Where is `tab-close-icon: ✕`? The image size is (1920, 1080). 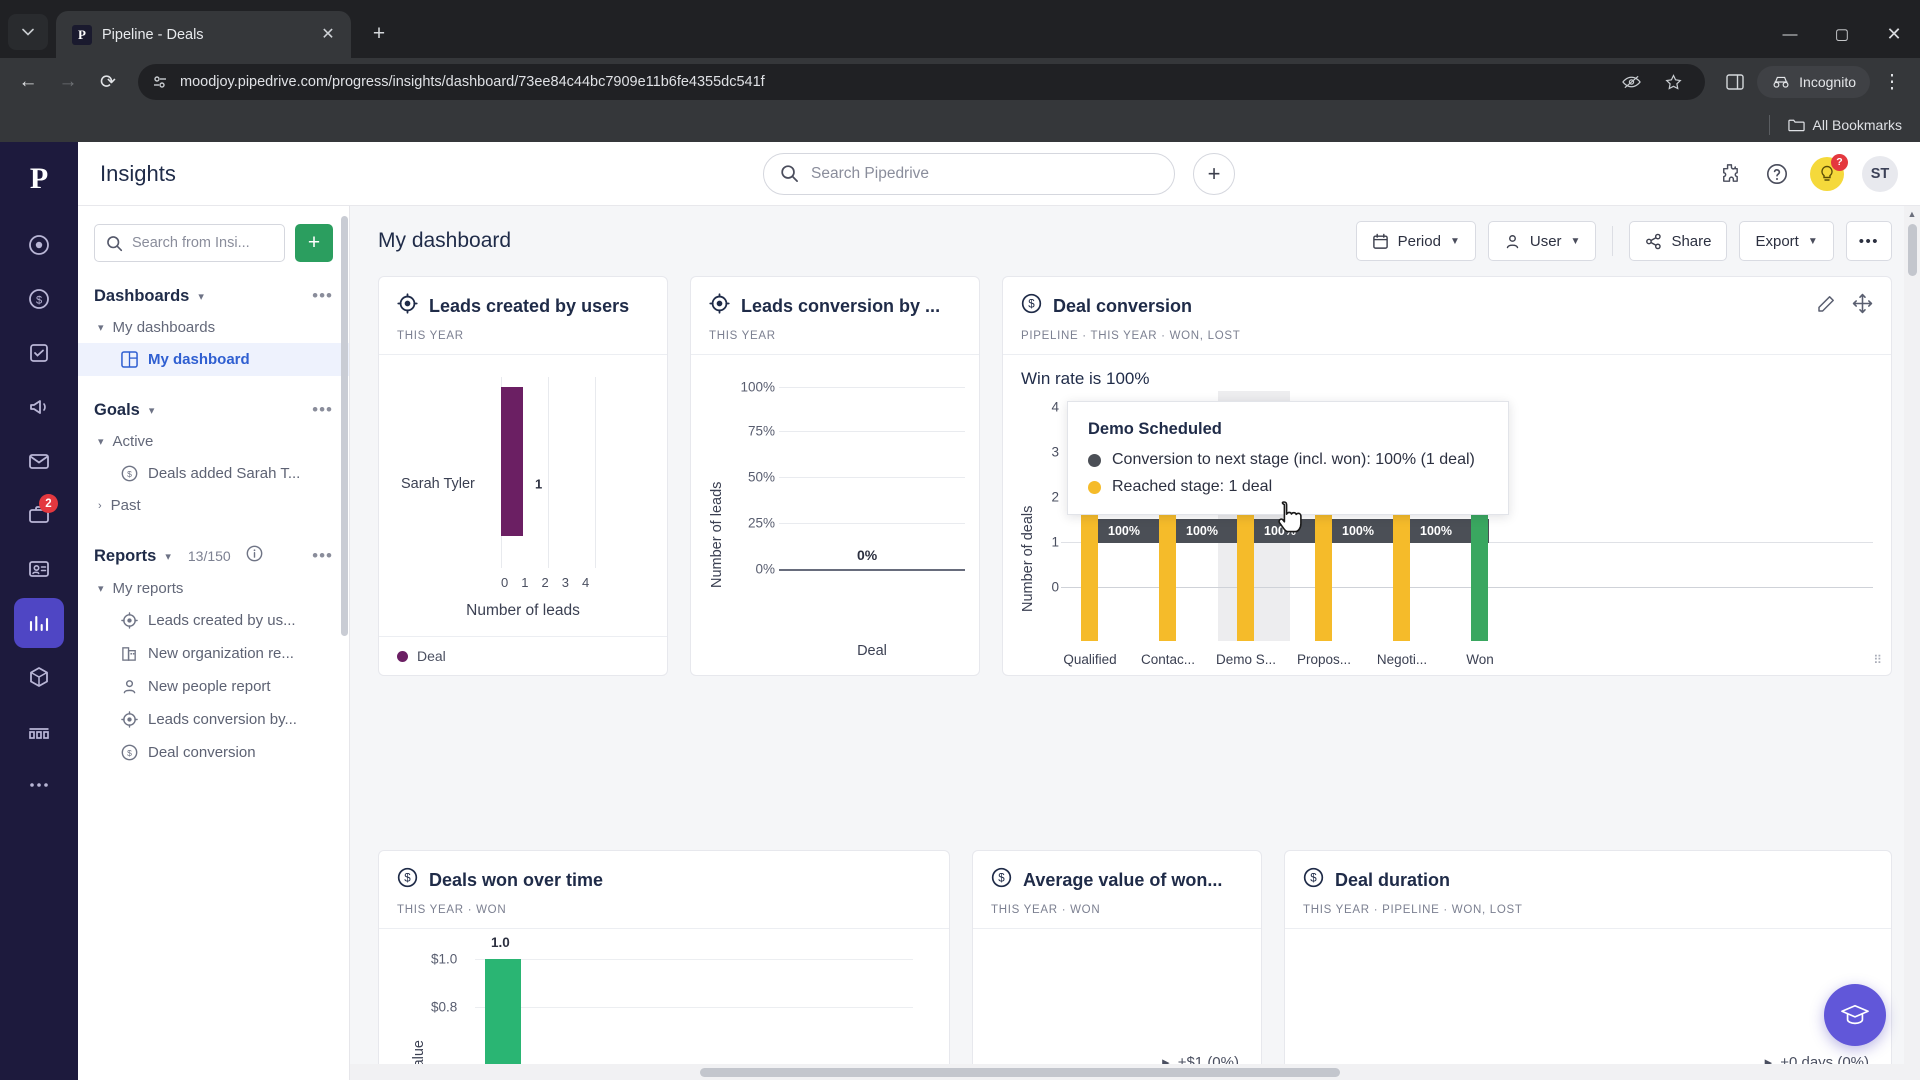
tab-close-icon: ✕ is located at coordinates (328, 34).